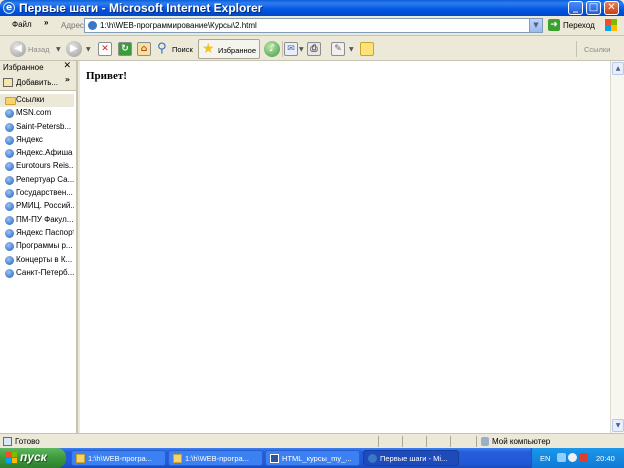 The image size is (624, 468). What do you see at coordinates (29, 139) in the screenshot?
I see `list-item-label: Яндекс` at bounding box center [29, 139].